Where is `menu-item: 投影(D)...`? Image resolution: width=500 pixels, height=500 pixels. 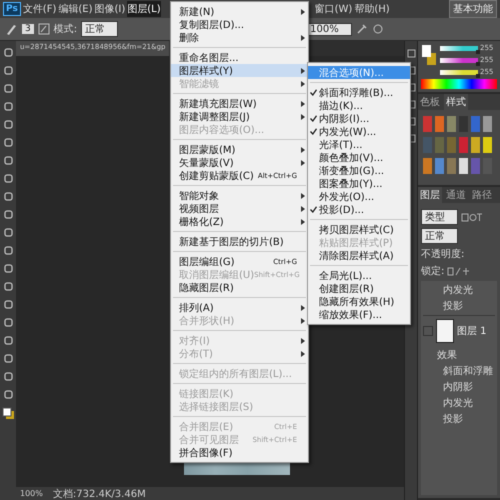
menu-item: 投影(D)... is located at coordinates (359, 209).